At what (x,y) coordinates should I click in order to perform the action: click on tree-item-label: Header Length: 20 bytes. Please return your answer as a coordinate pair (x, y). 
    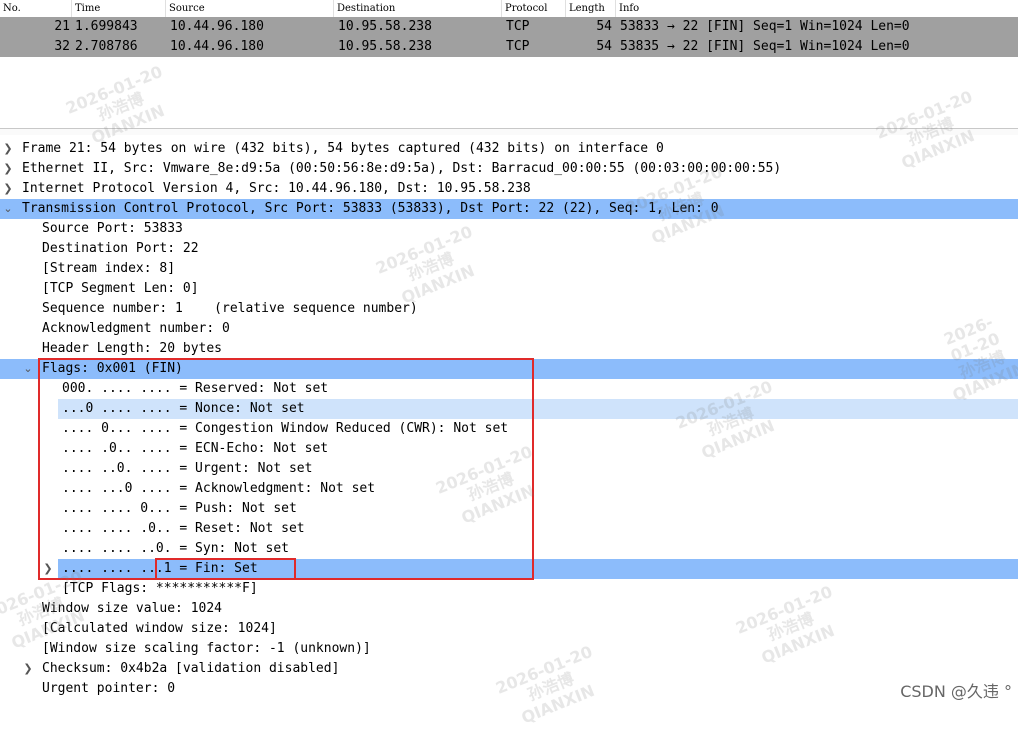
    Looking at the image, I should click on (132, 348).